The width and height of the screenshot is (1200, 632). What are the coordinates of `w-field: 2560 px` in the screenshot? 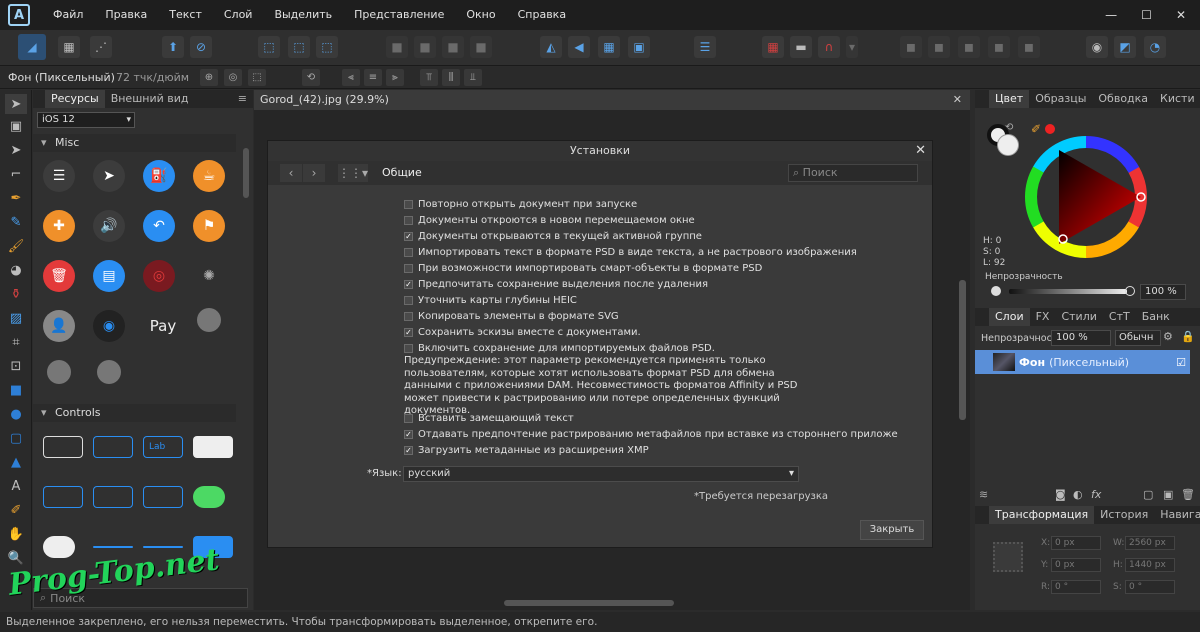 It's located at (1150, 543).